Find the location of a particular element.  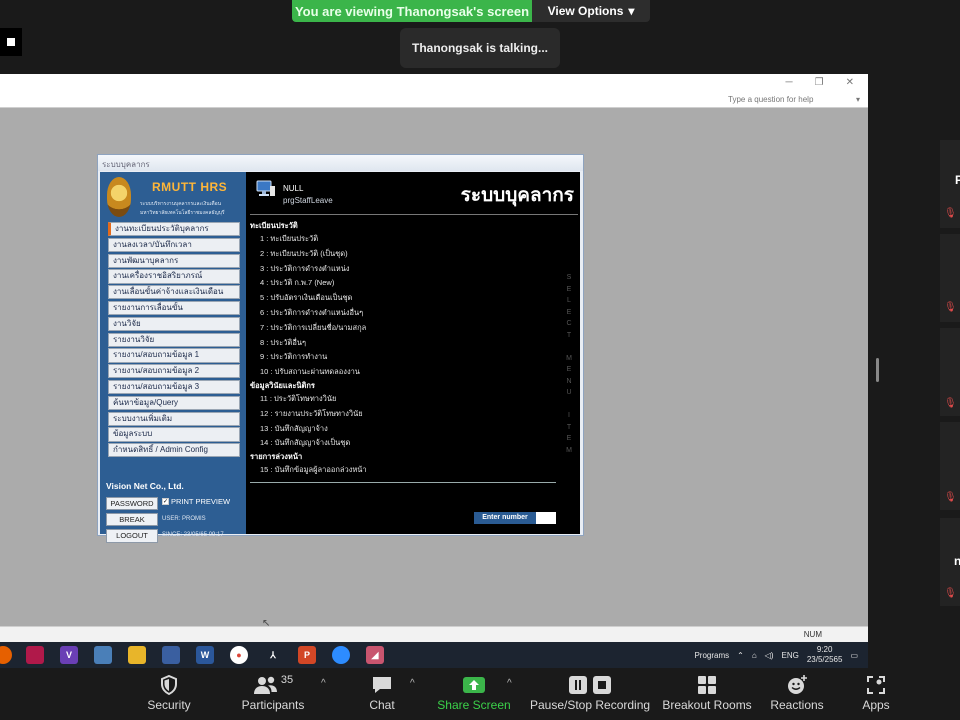

menu-item: ค้นหาข้อมูล/Query is located at coordinates (174, 403).